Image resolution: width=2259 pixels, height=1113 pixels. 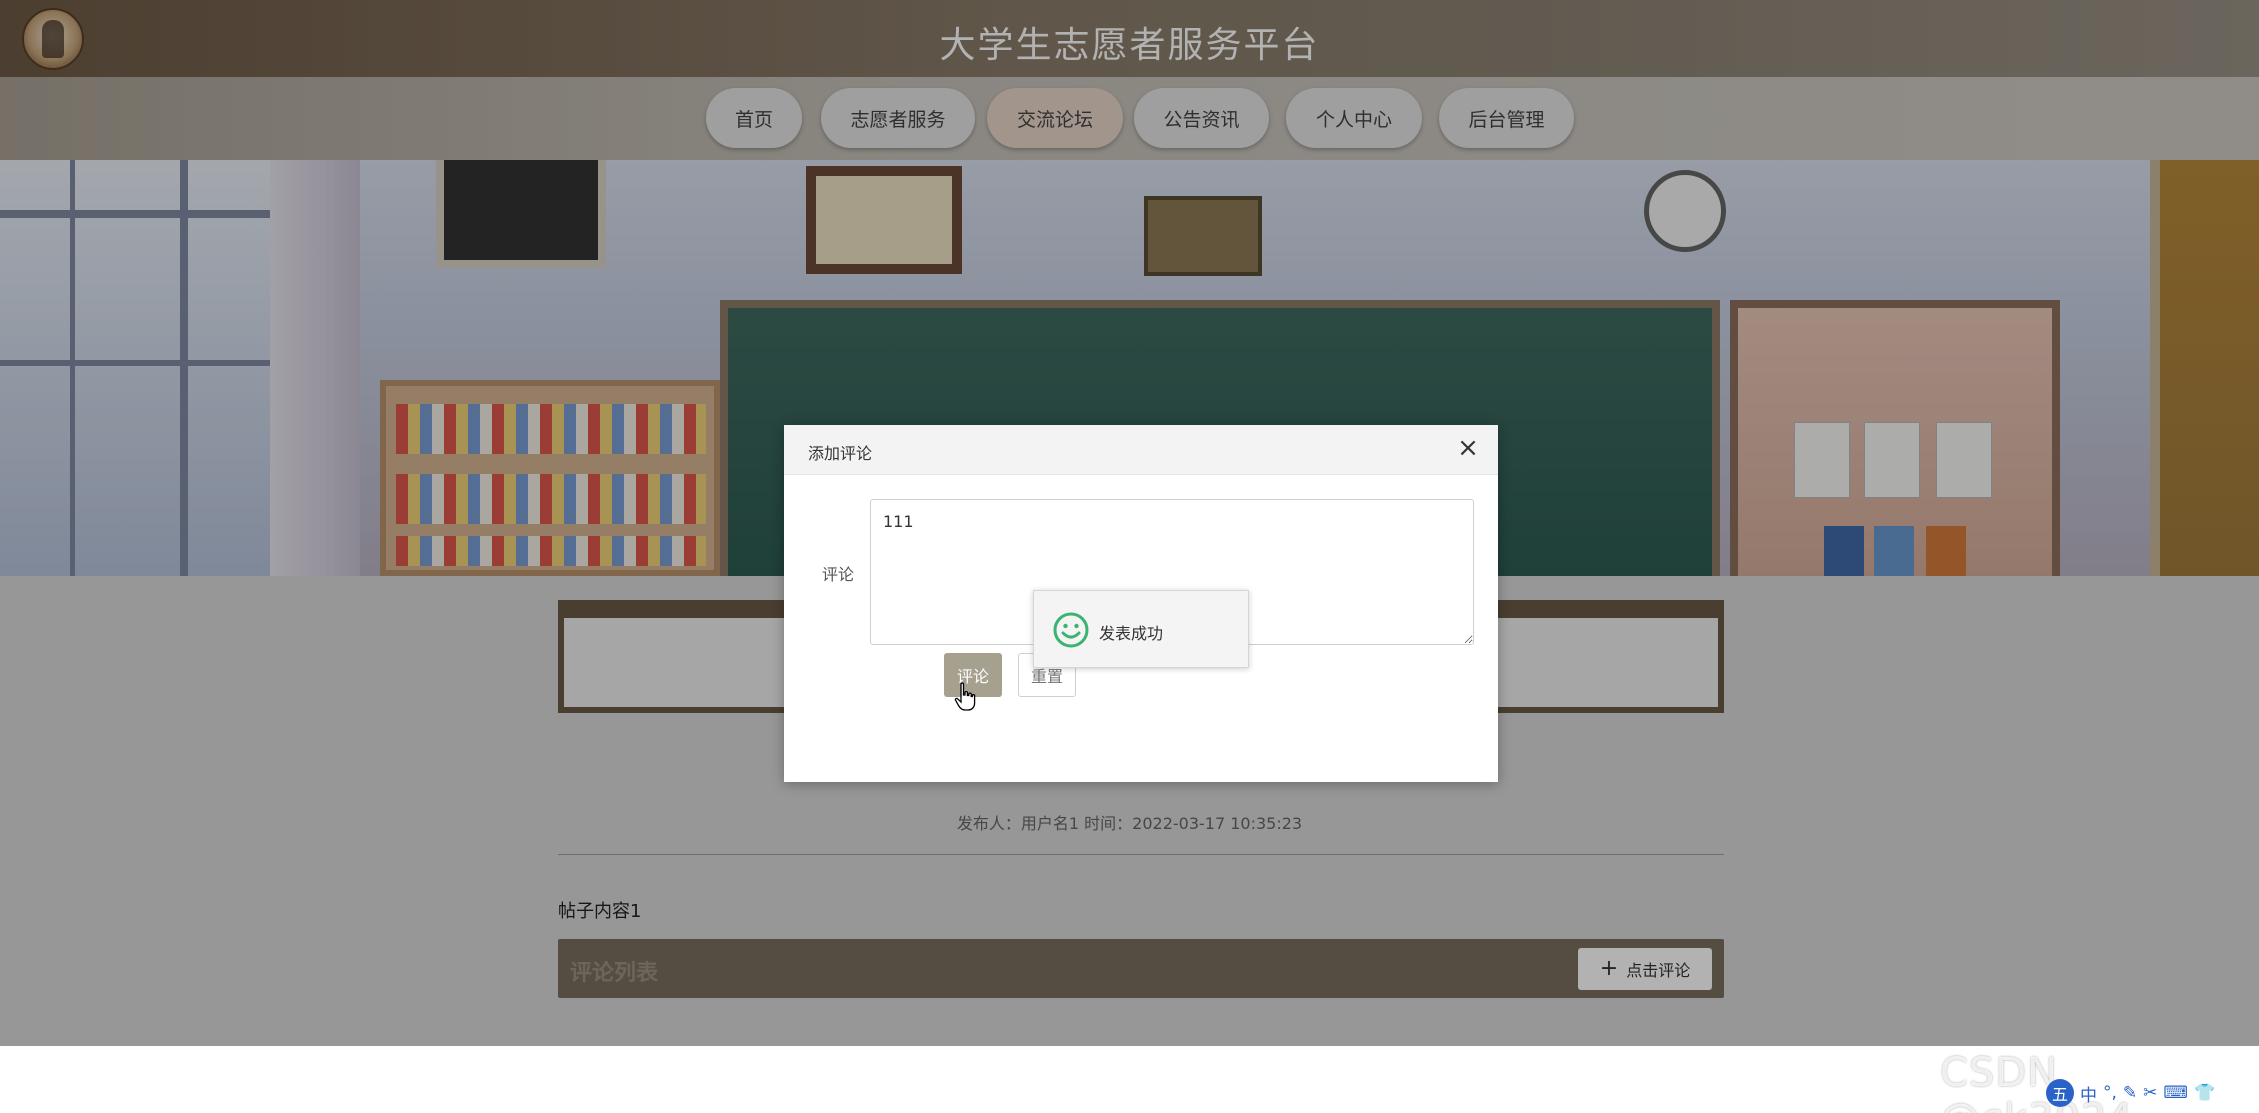 I want to click on dialog-title: 添加评论, so click(x=840, y=453).